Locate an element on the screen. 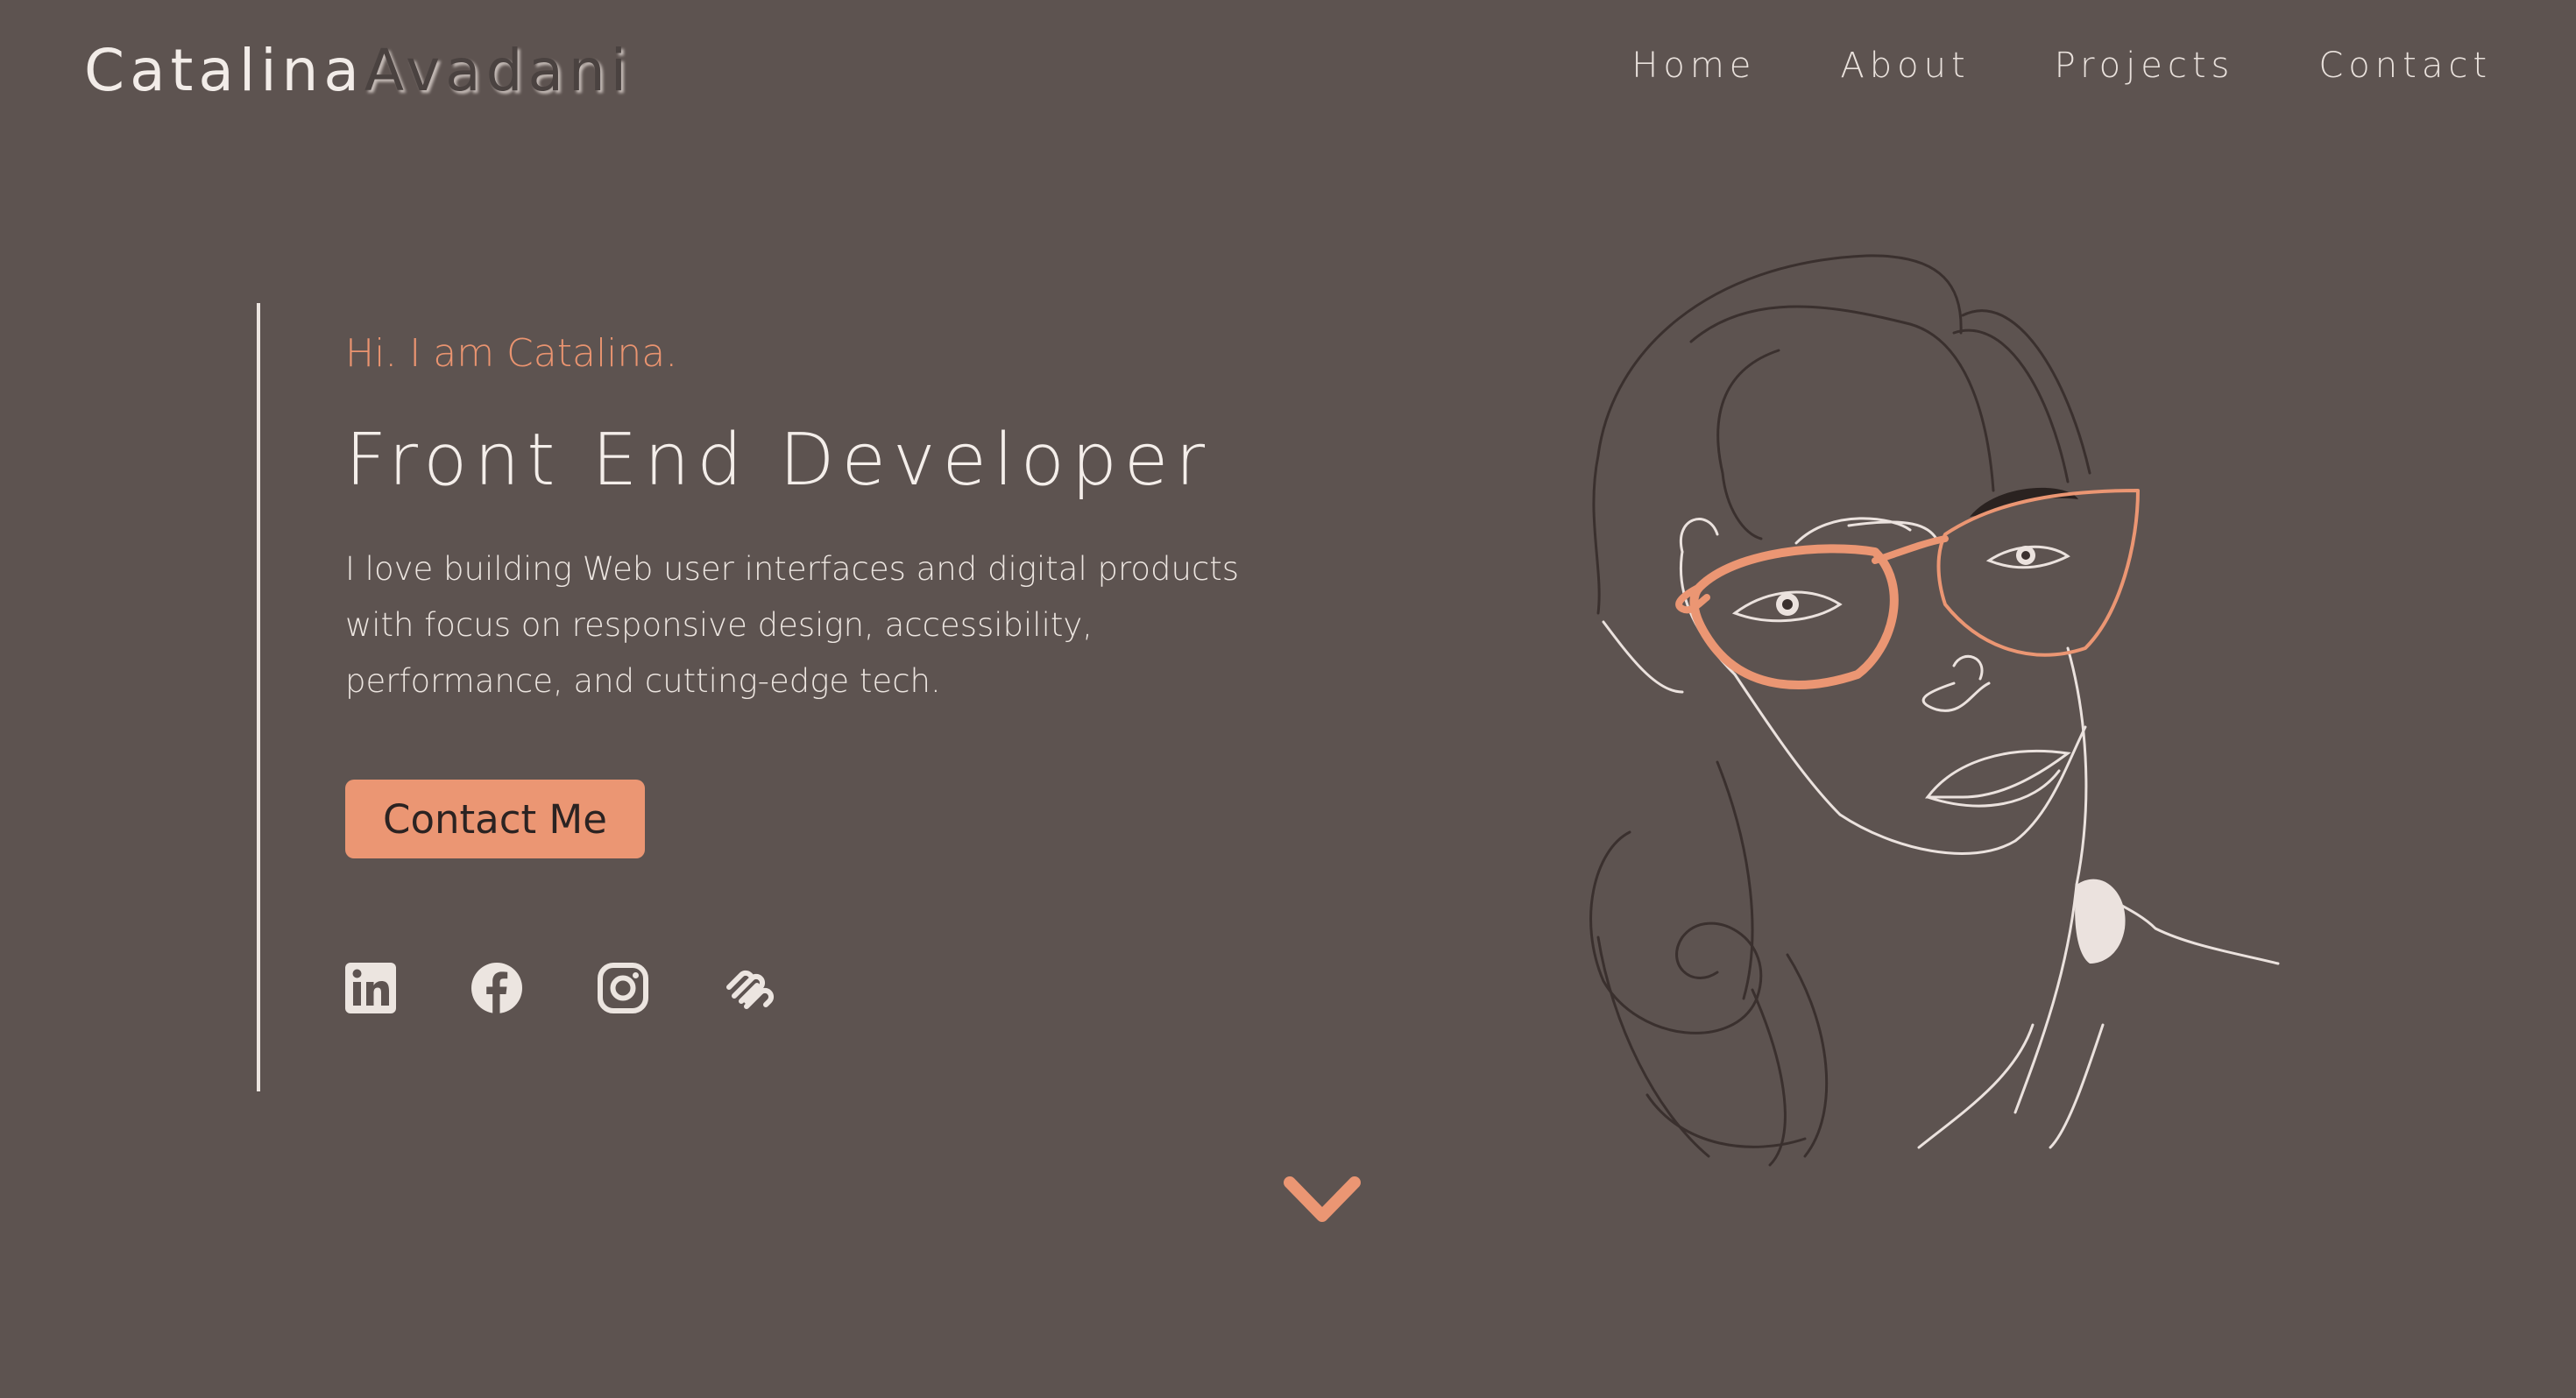  squarespace-icon is located at coordinates (749, 988).